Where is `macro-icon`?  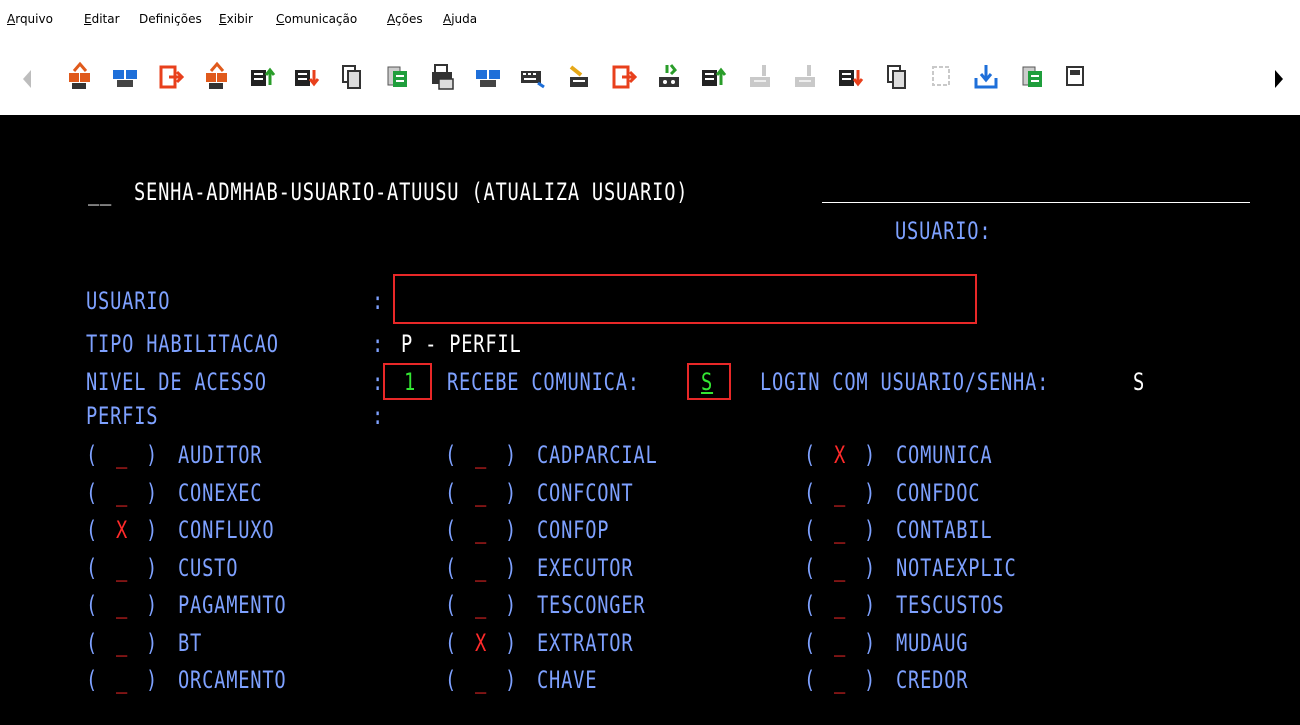 macro-icon is located at coordinates (1075, 77).